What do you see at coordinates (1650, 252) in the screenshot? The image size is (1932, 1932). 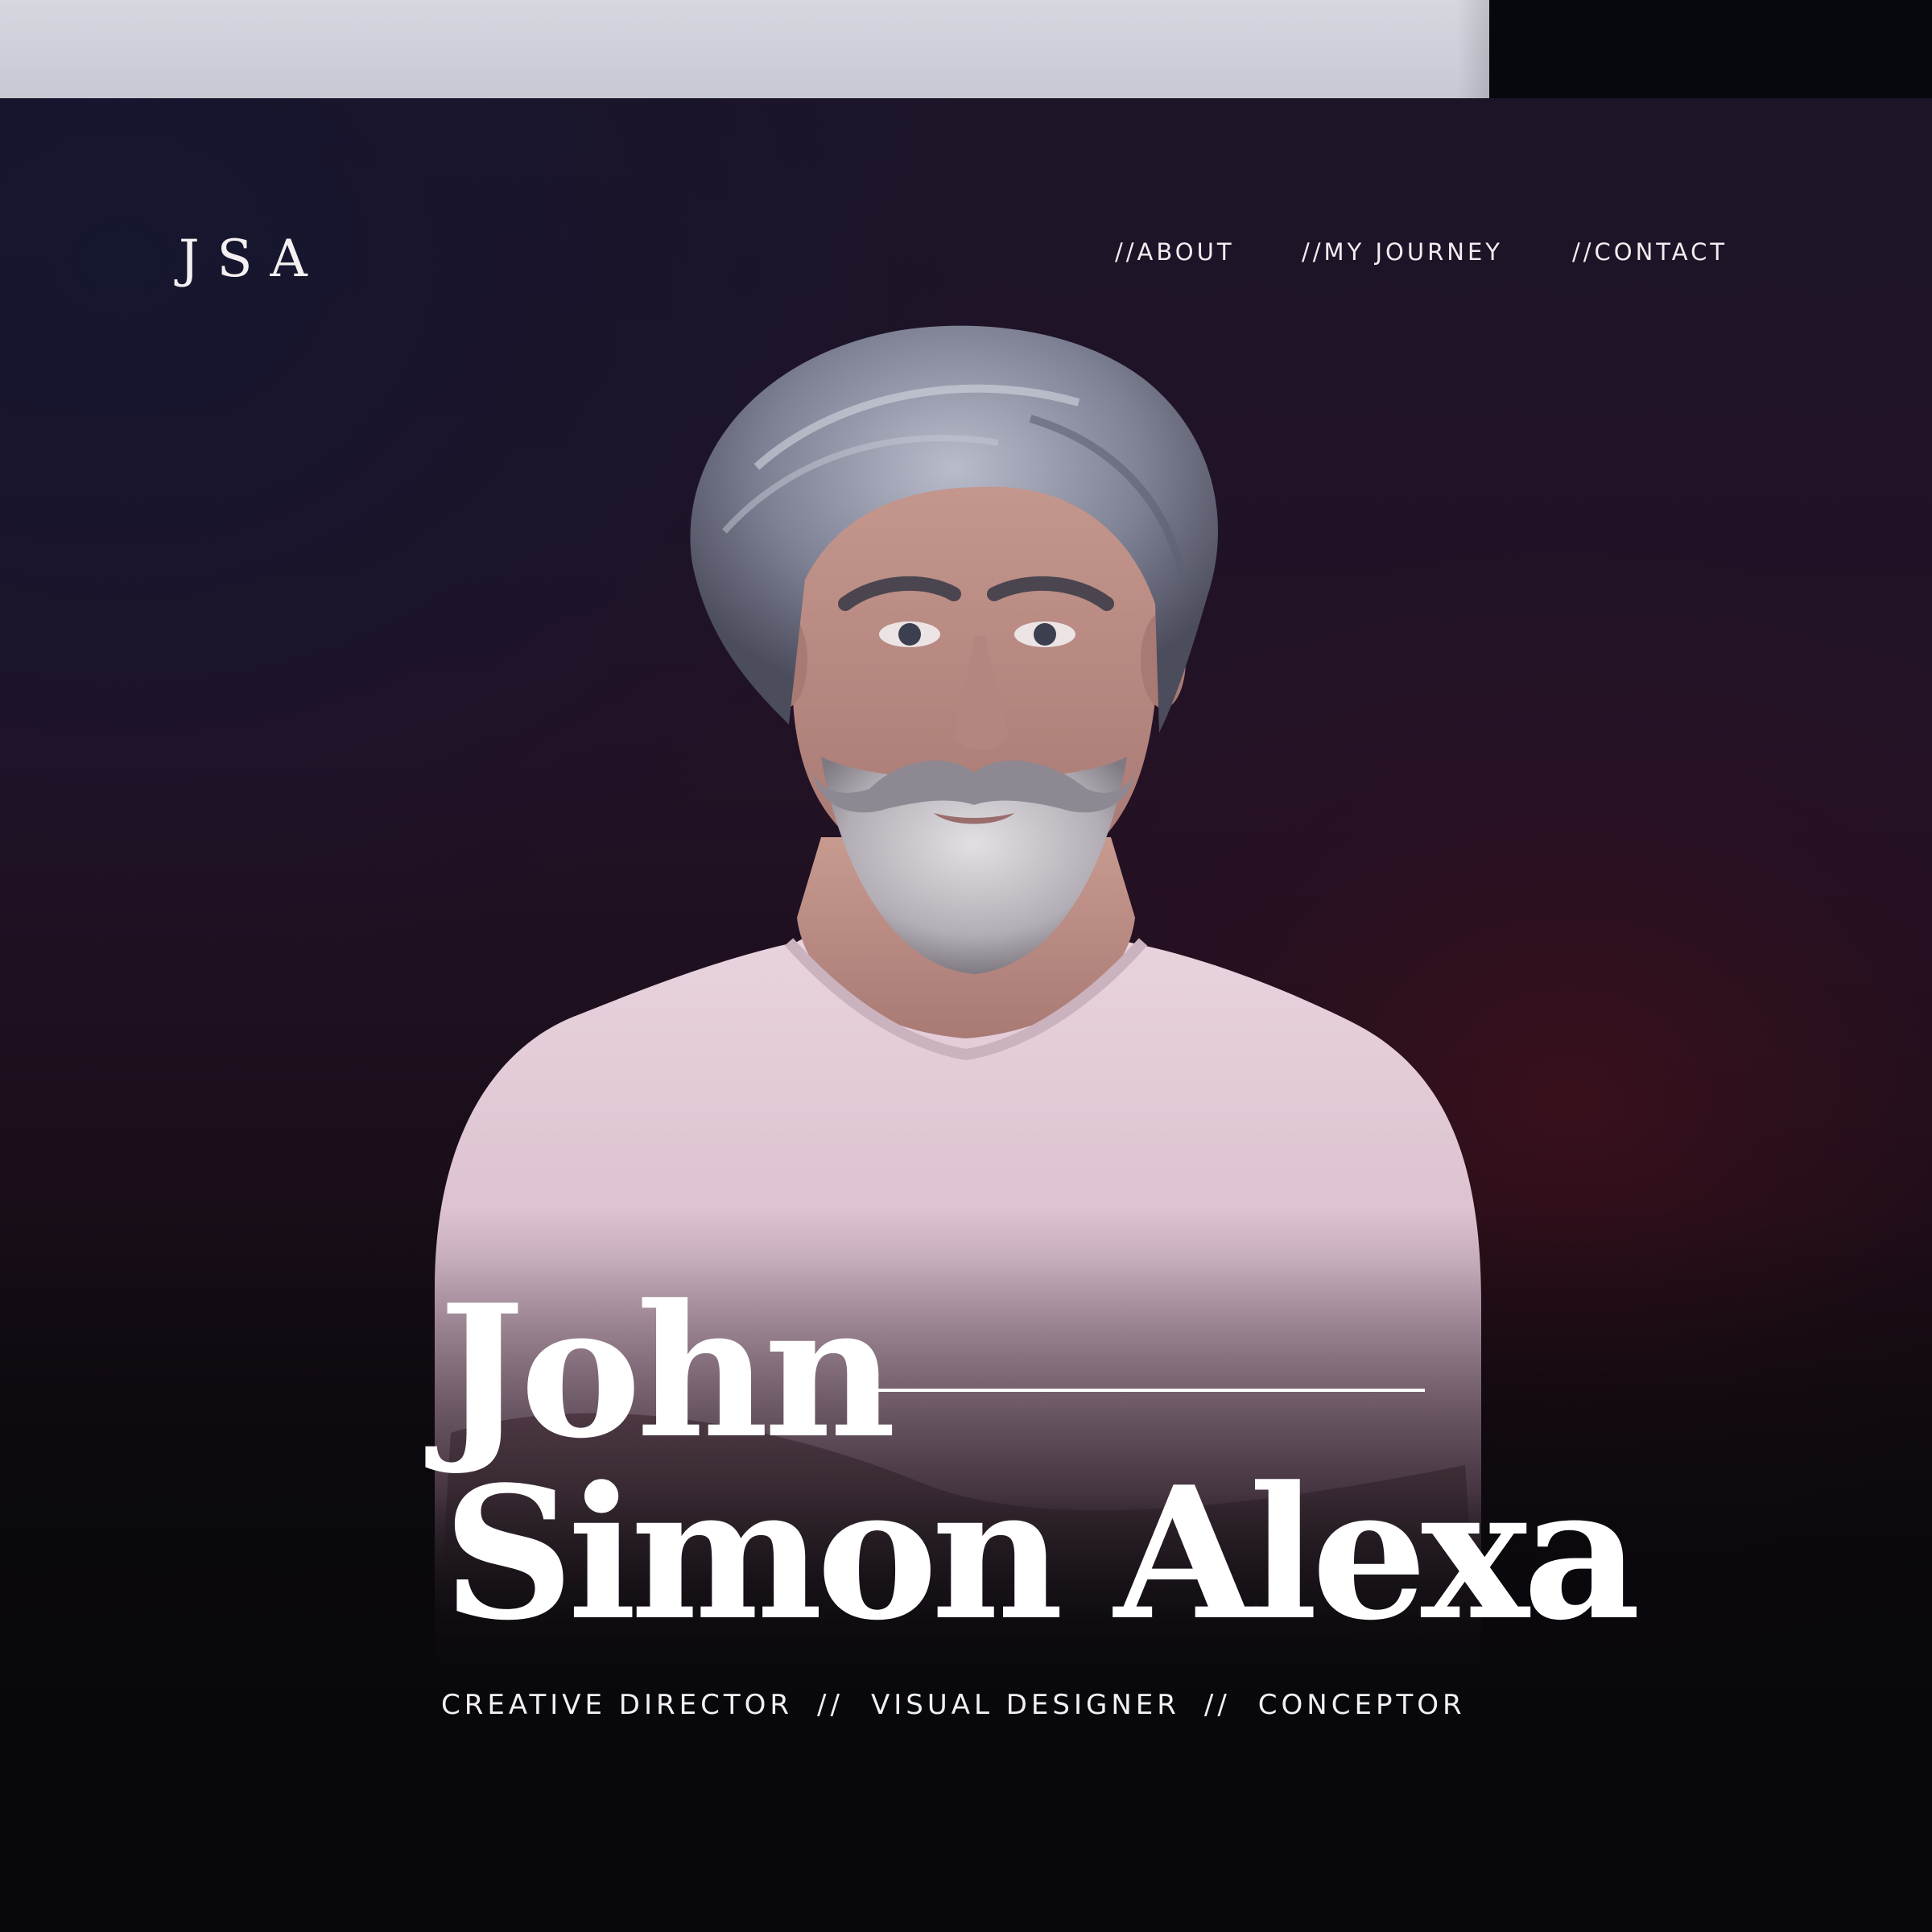 I see `nav-item-contact: //CONTACT` at bounding box center [1650, 252].